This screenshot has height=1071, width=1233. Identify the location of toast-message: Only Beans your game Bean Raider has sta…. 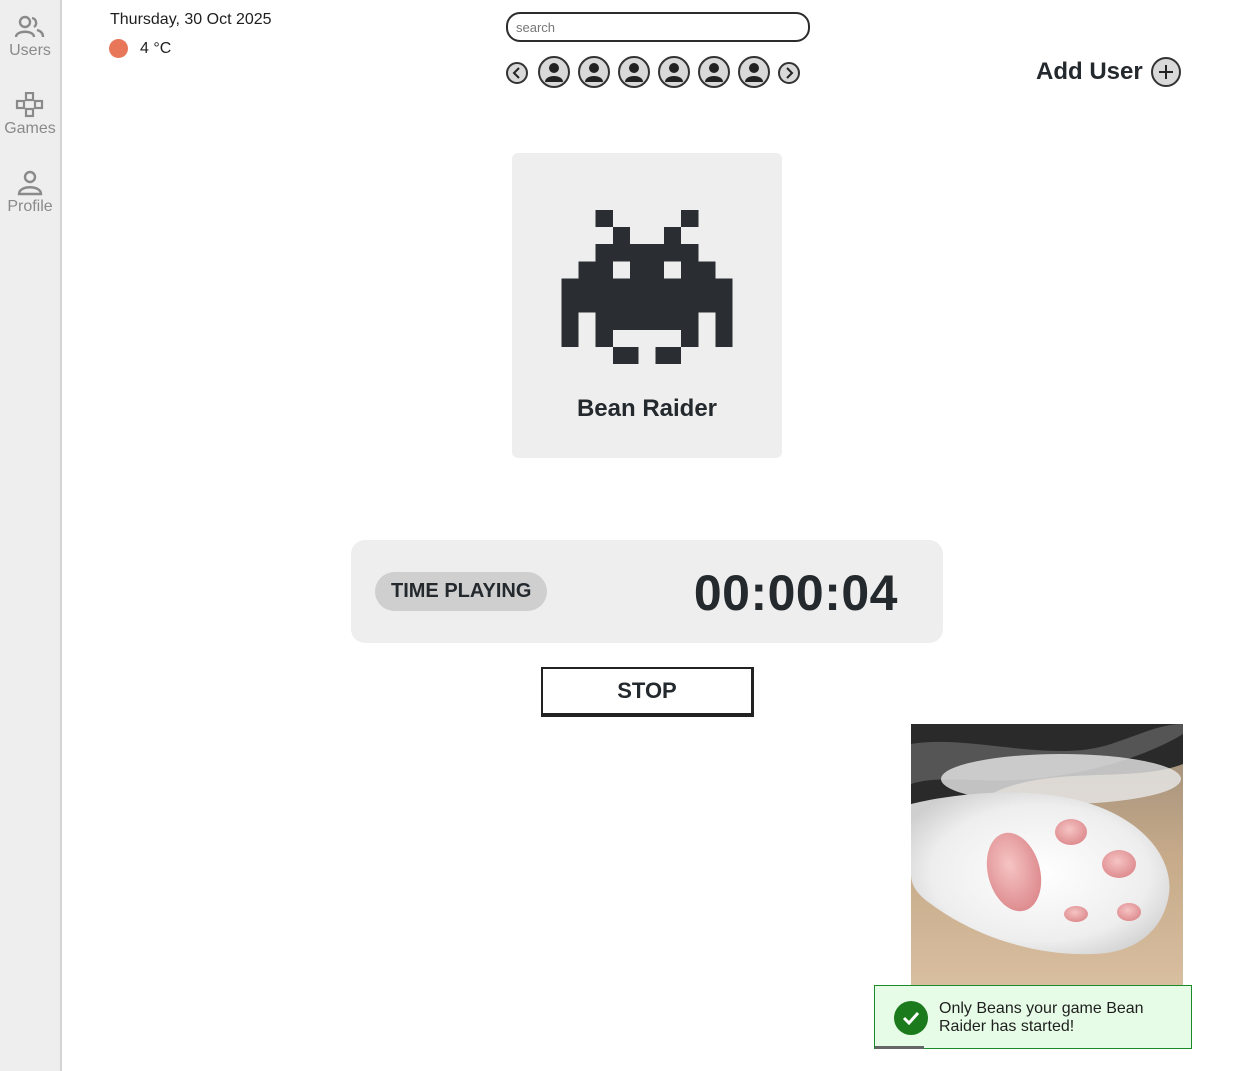
(1041, 1017).